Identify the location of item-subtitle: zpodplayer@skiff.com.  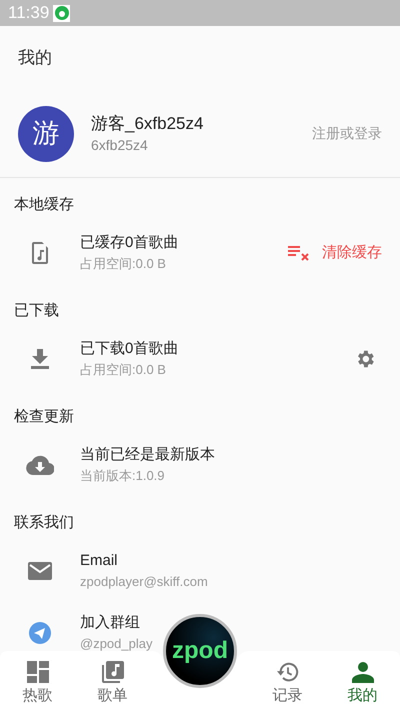
(144, 582).